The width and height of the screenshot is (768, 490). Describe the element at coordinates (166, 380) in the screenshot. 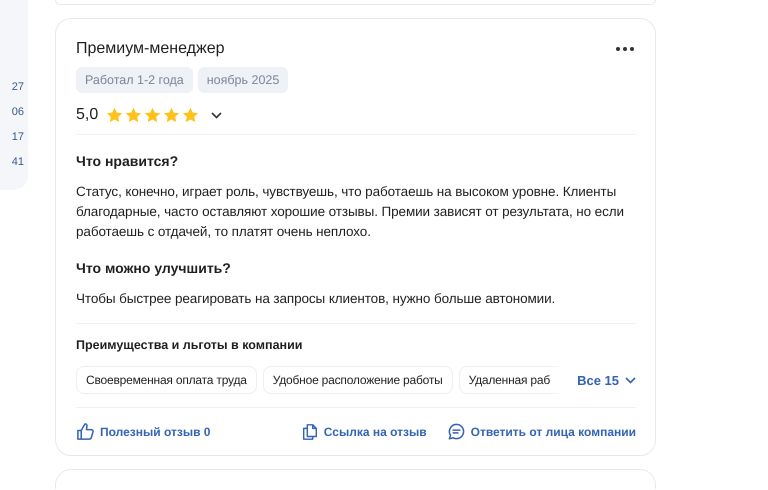

I see `benefit-tag: Своевременная оплата труда` at that location.